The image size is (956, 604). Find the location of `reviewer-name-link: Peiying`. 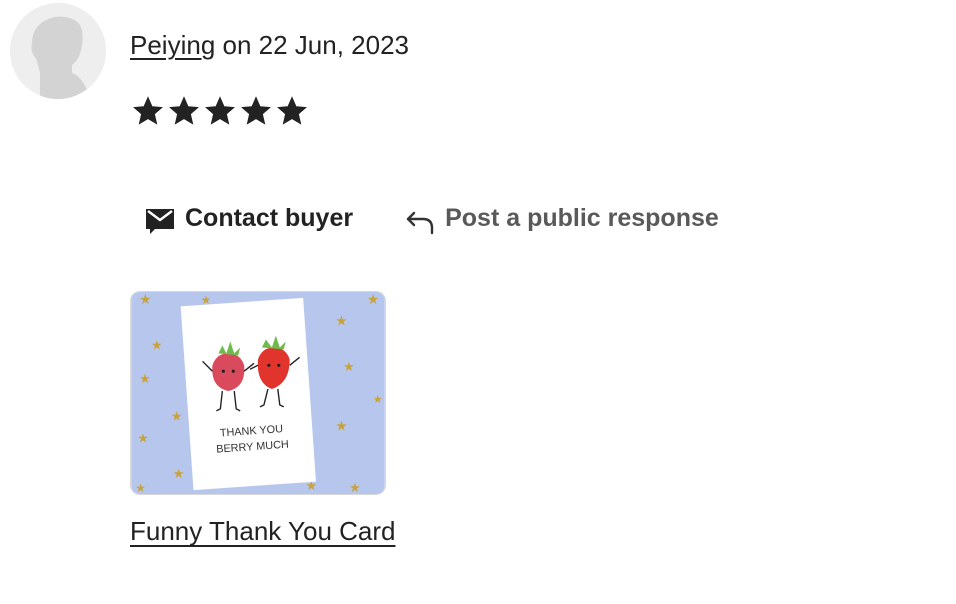

reviewer-name-link: Peiying is located at coordinates (172, 45).